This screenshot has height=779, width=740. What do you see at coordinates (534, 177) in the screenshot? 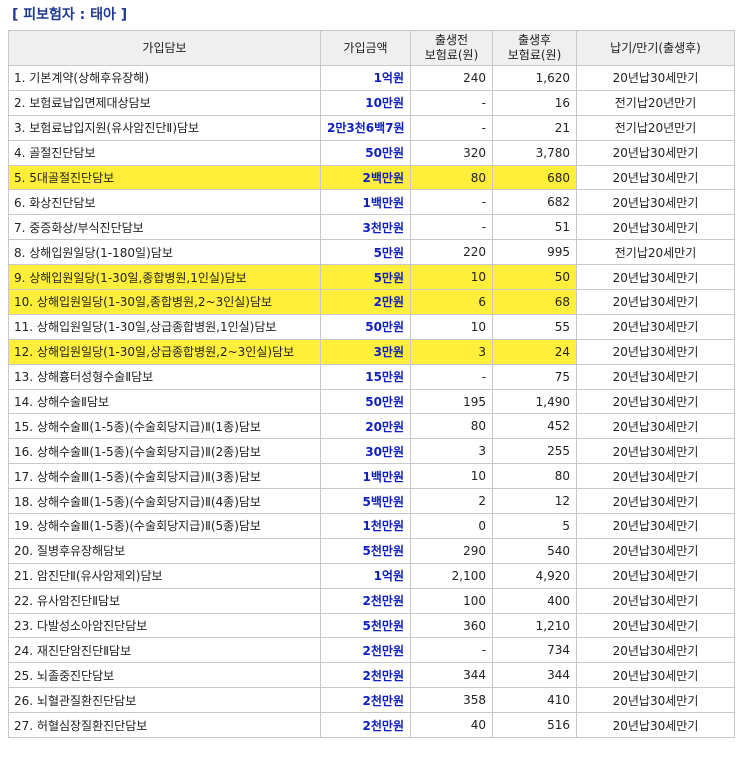
I see `postbirth-premium: 680` at bounding box center [534, 177].